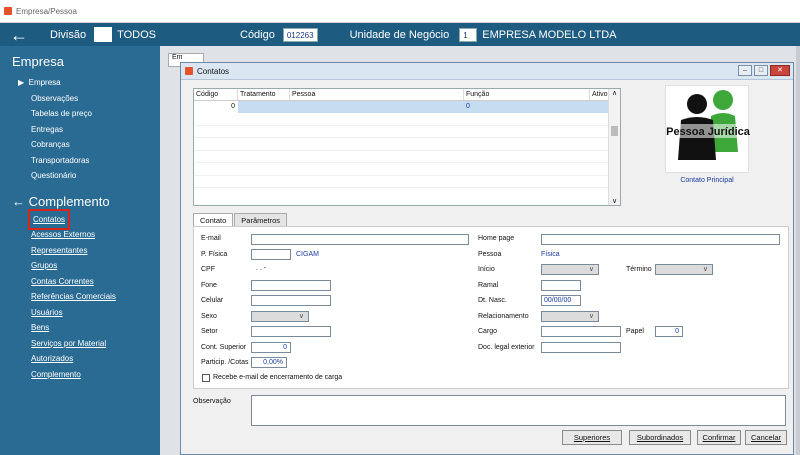  Describe the element at coordinates (271, 254) in the screenshot. I see `pfisica-field` at that location.